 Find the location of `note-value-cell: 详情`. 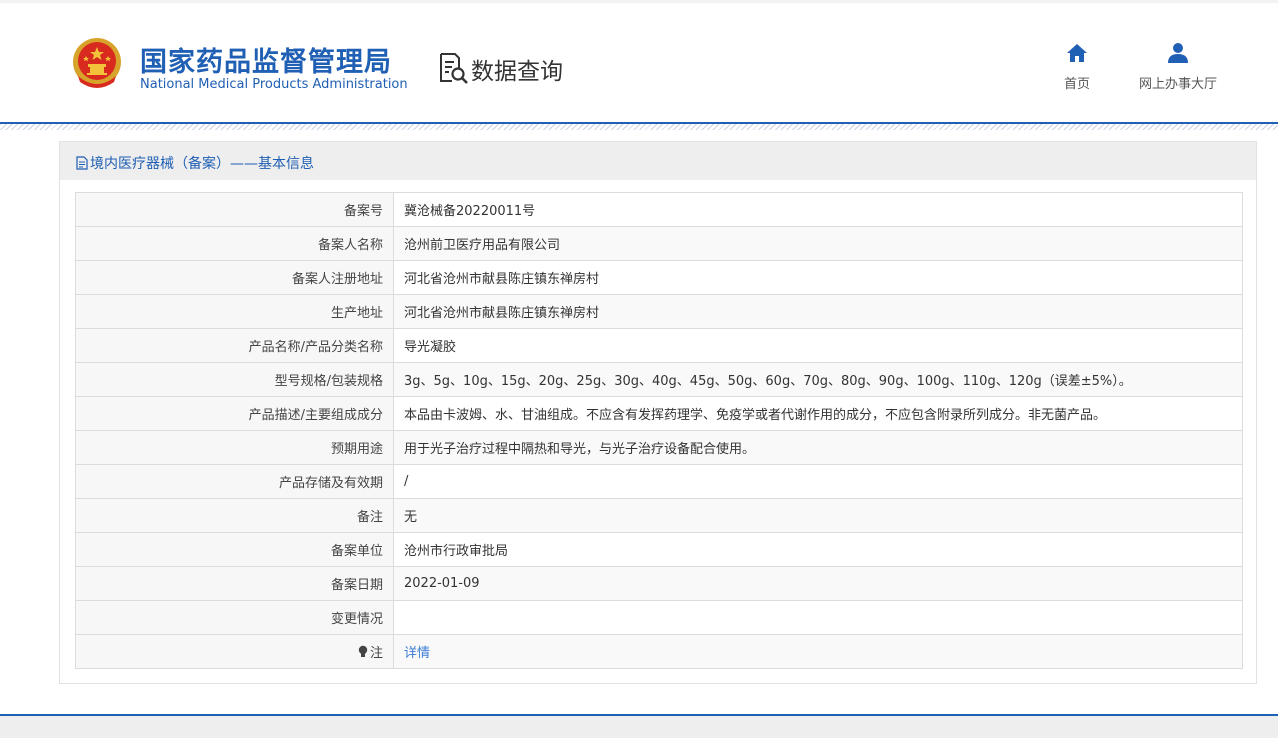

note-value-cell: 详情 is located at coordinates (818, 651).